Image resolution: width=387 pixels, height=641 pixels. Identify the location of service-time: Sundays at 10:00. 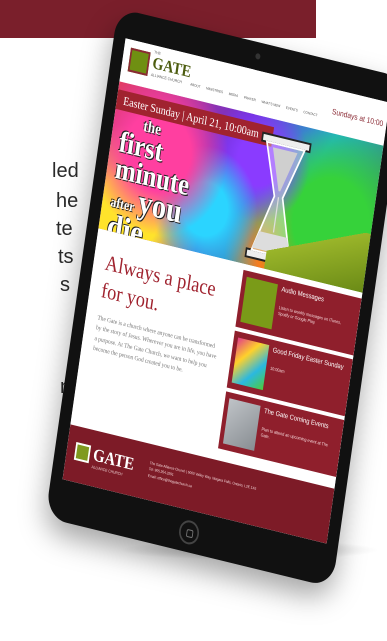
(357, 118).